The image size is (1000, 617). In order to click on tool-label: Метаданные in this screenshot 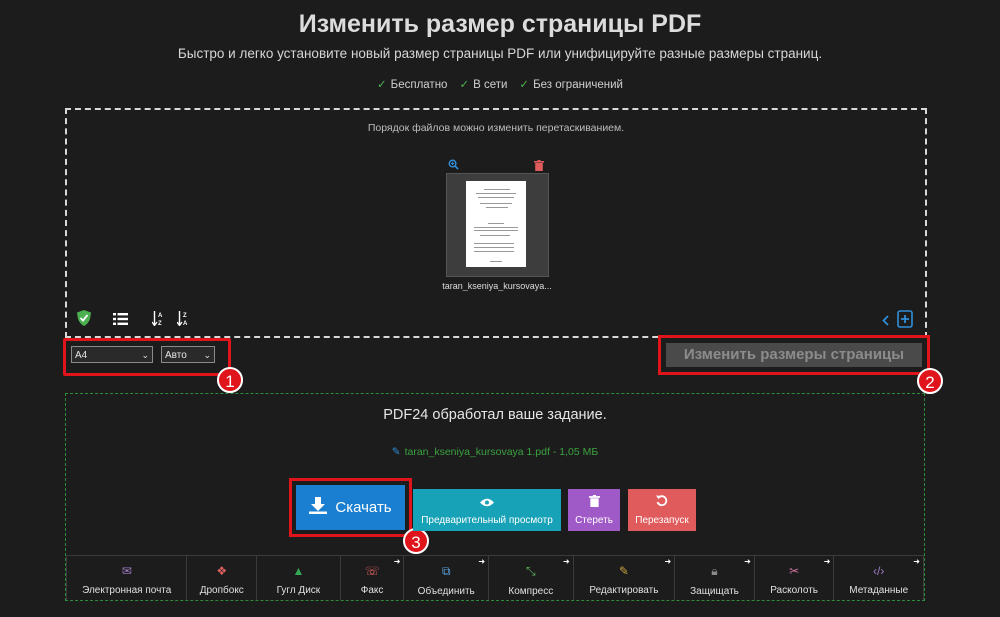, I will do `click(879, 590)`.